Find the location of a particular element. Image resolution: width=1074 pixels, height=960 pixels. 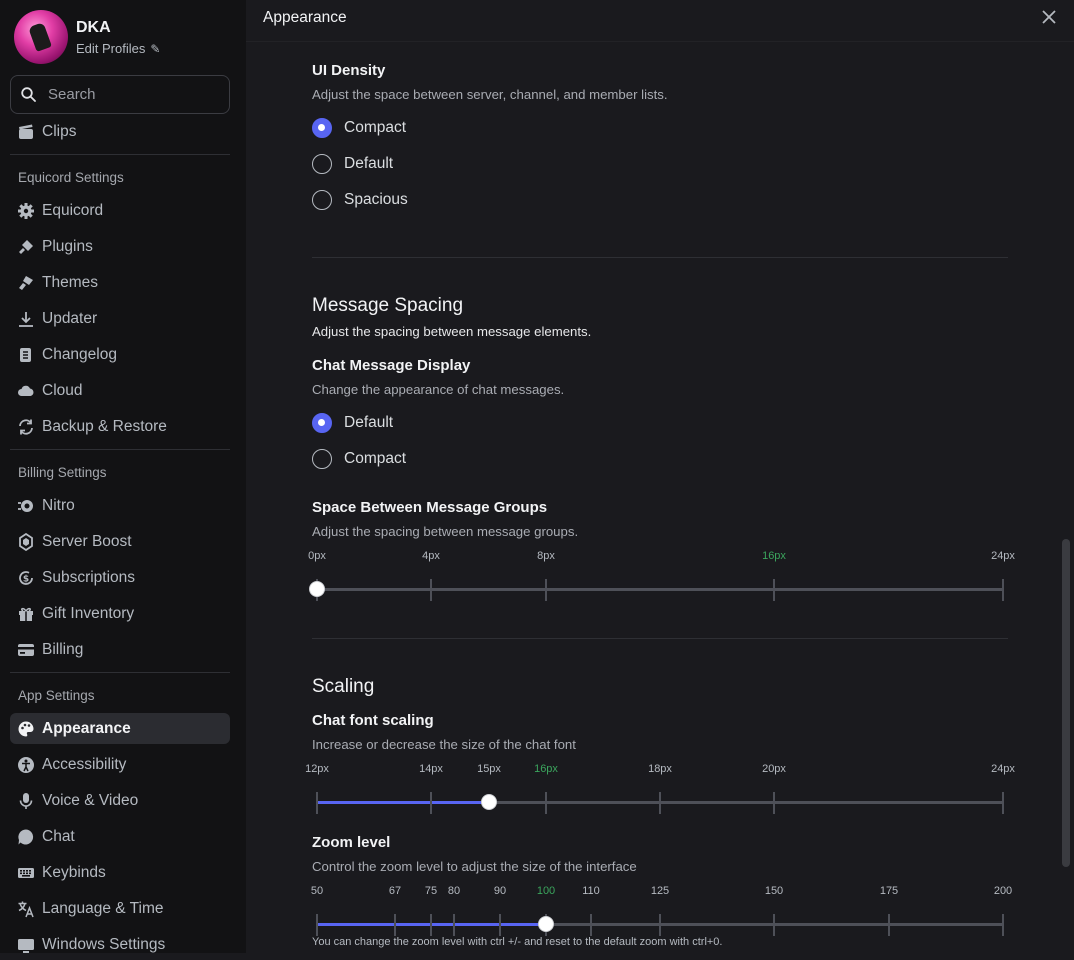

sidebar-item-chat: Chat is located at coordinates (120, 836).